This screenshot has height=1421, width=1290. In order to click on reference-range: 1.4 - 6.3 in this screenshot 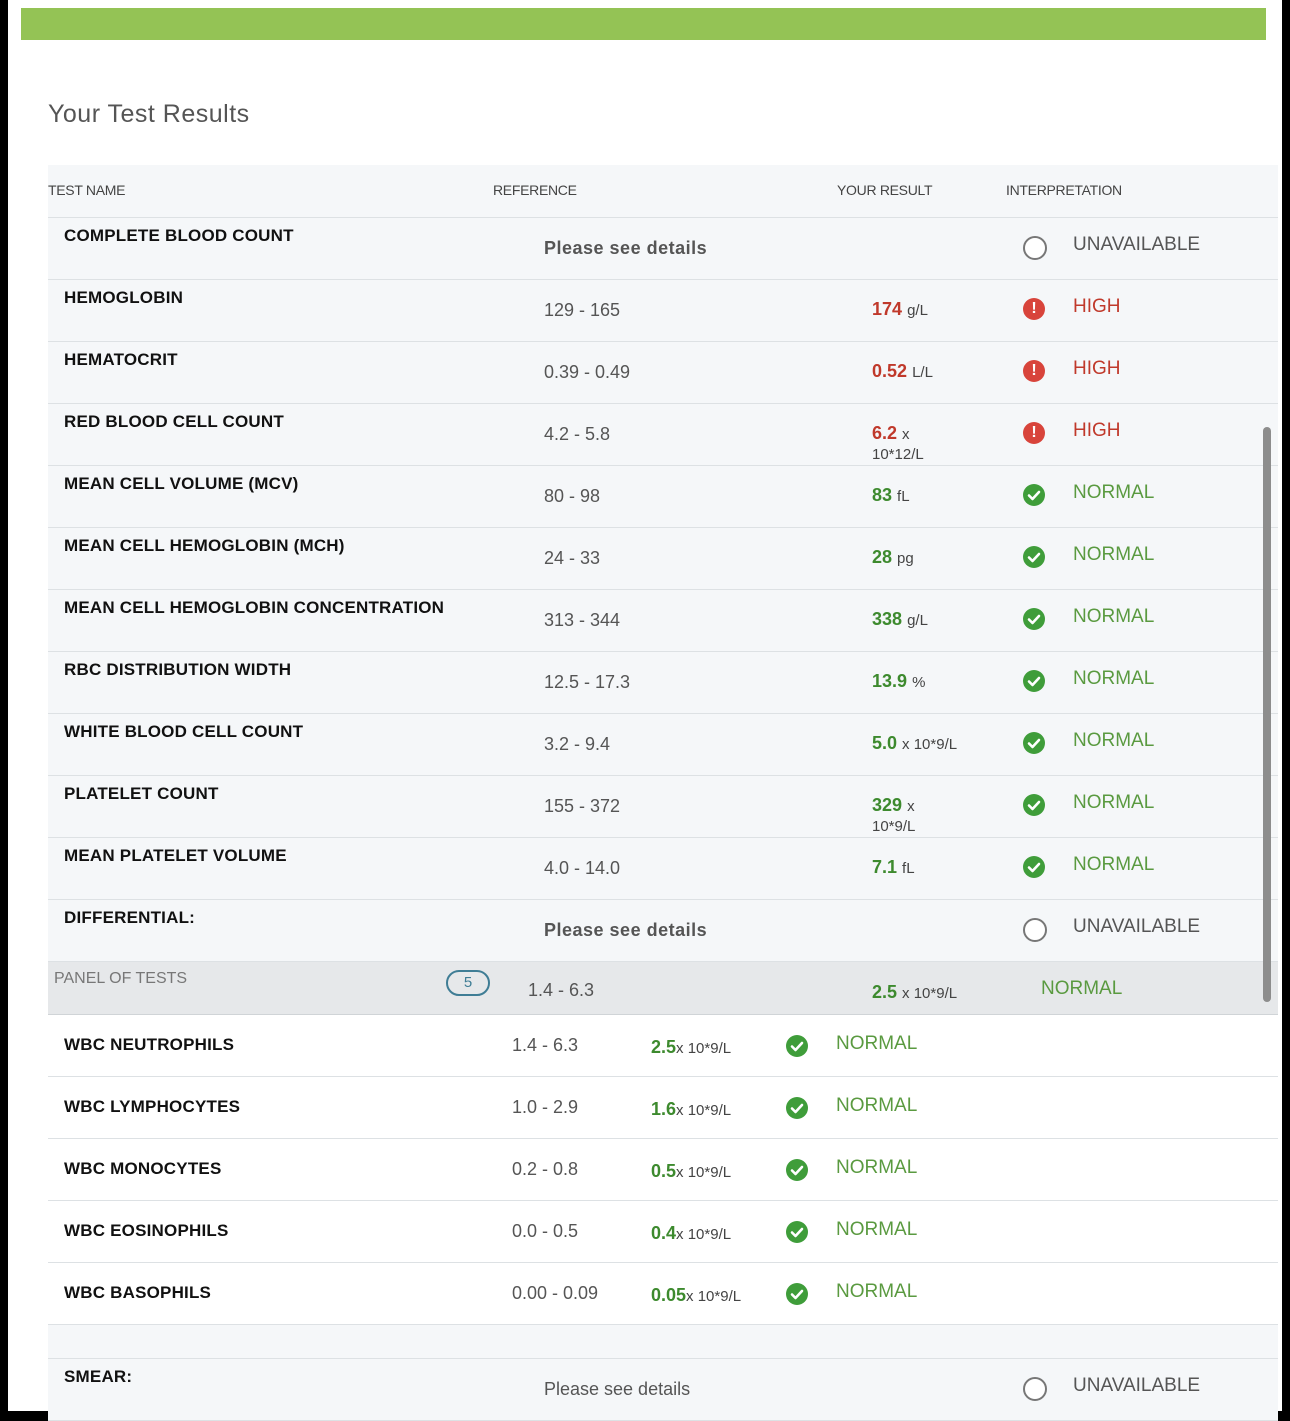, I will do `click(545, 1045)`.